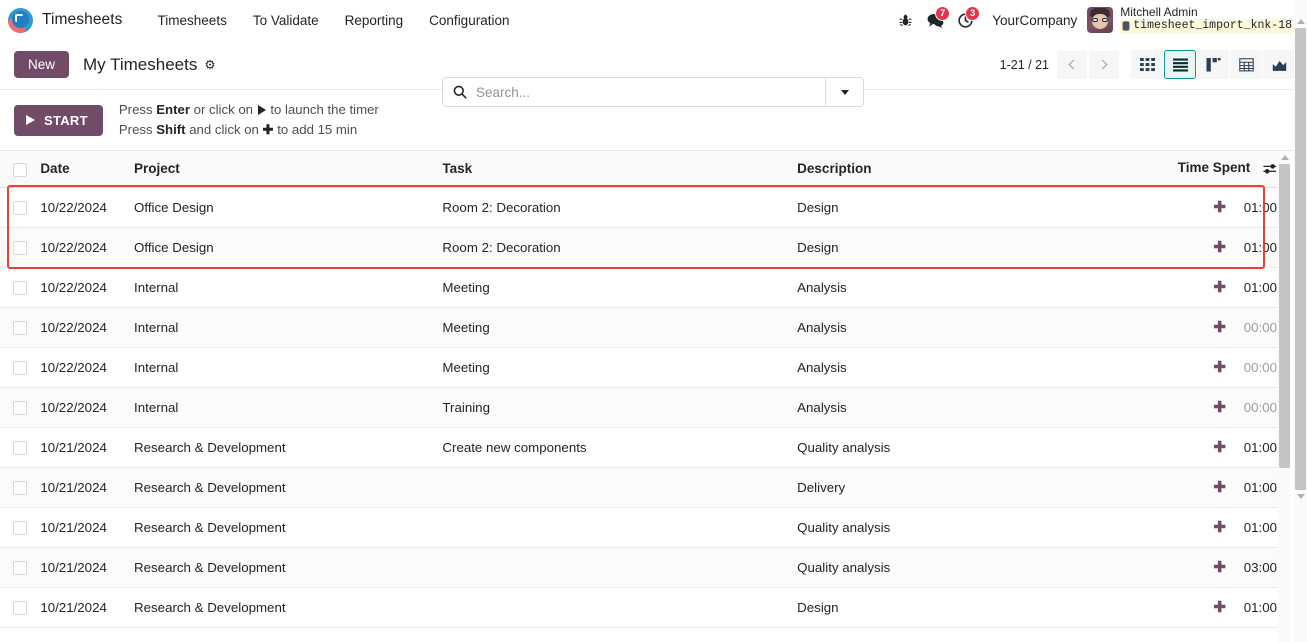 This screenshot has height=642, width=1307. Describe the element at coordinates (1147, 64) in the screenshot. I see `kanban-view-button` at that location.